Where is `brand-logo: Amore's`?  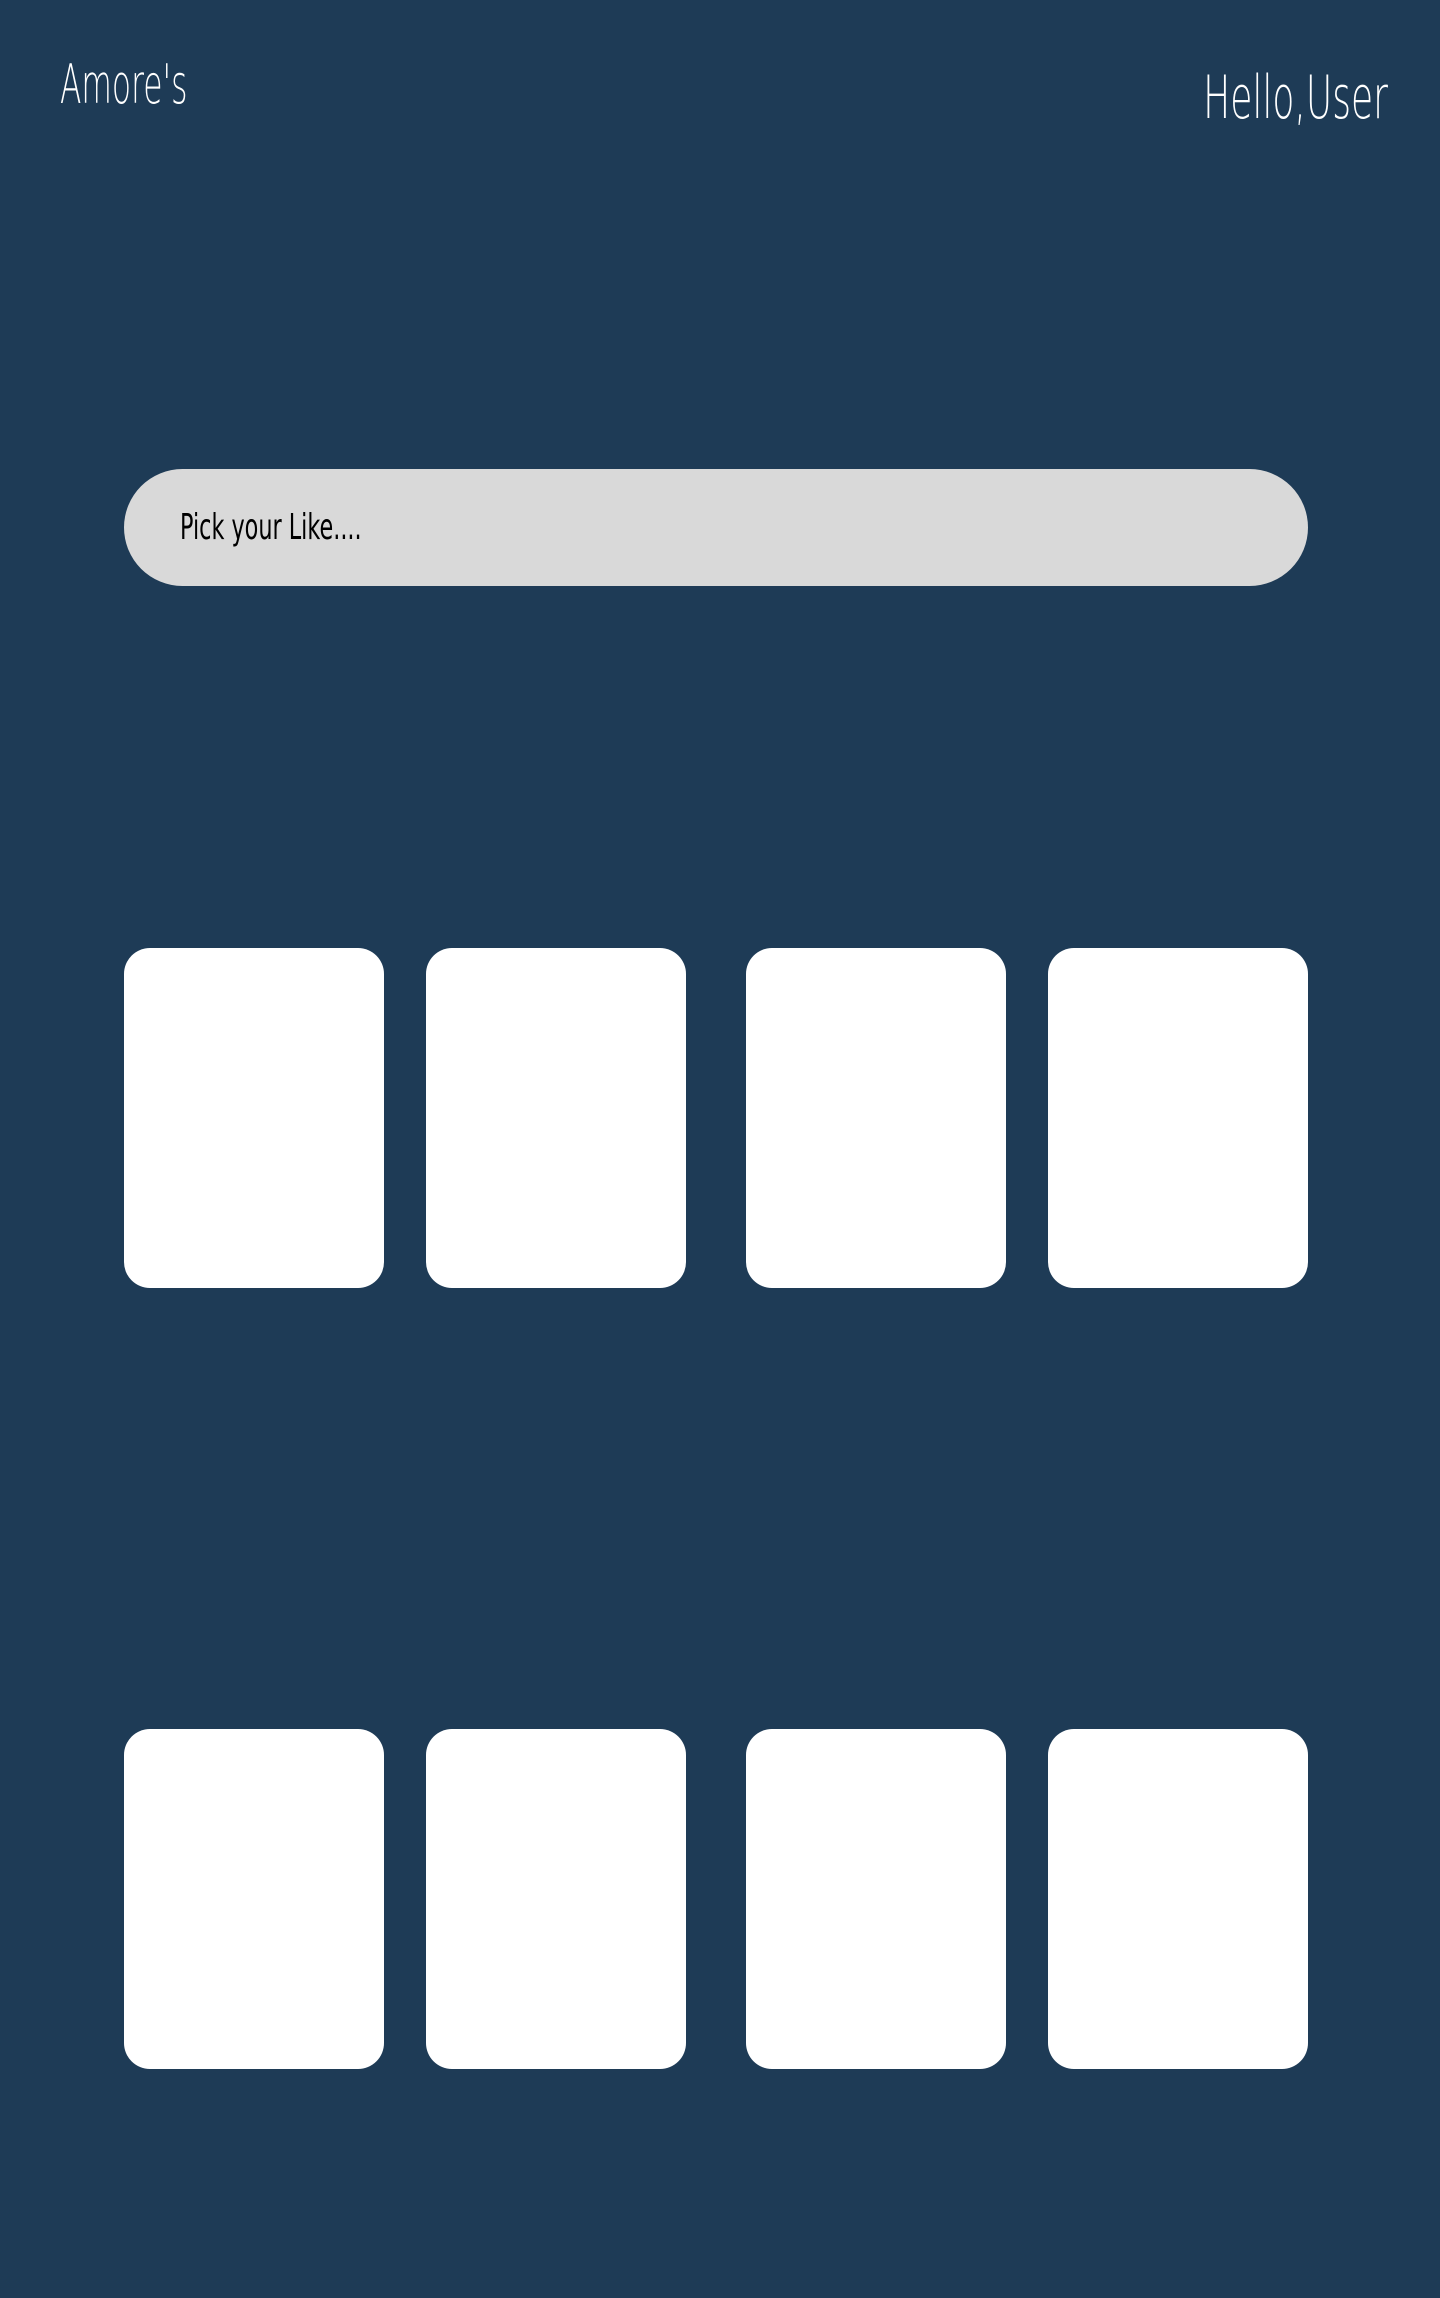 brand-logo: Amore's is located at coordinates (123, 85).